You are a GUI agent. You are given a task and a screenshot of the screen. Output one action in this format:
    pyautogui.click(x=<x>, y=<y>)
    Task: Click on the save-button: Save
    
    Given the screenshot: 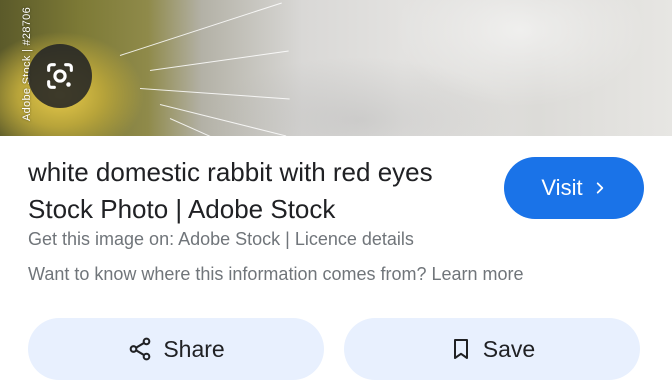 What is the action you would take?
    pyautogui.click(x=492, y=349)
    